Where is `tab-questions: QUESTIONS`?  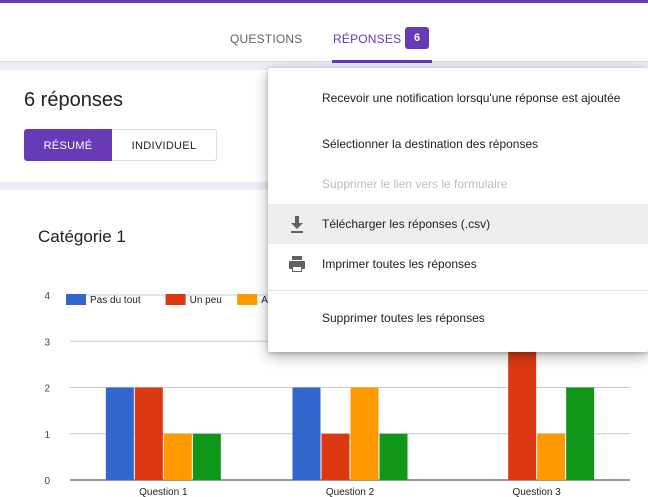
tab-questions: QUESTIONS is located at coordinates (266, 39).